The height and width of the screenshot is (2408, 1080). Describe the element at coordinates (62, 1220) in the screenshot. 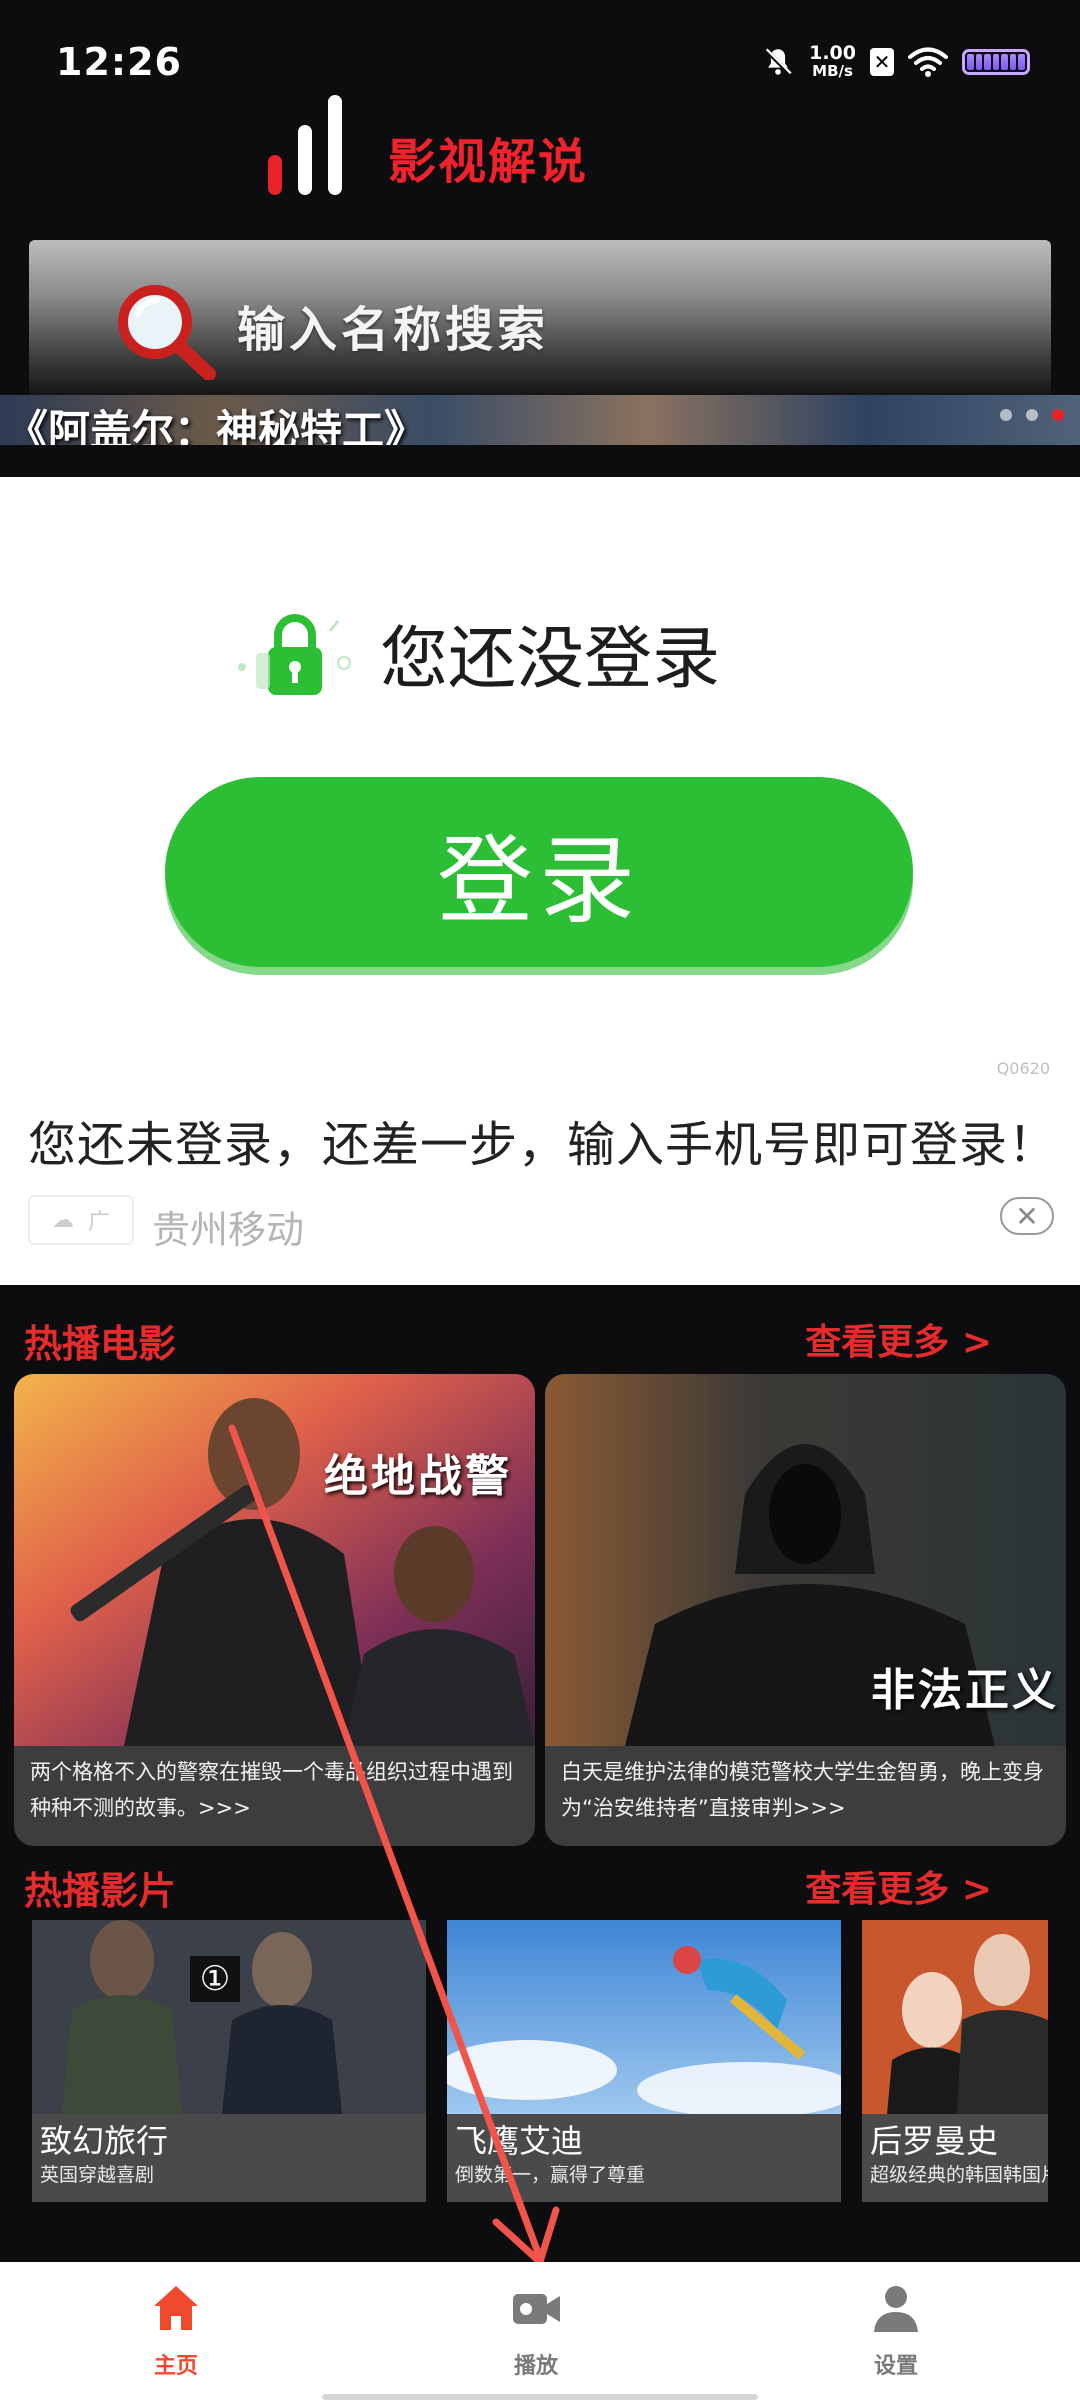

I see `cloud-icon: ☁` at that location.